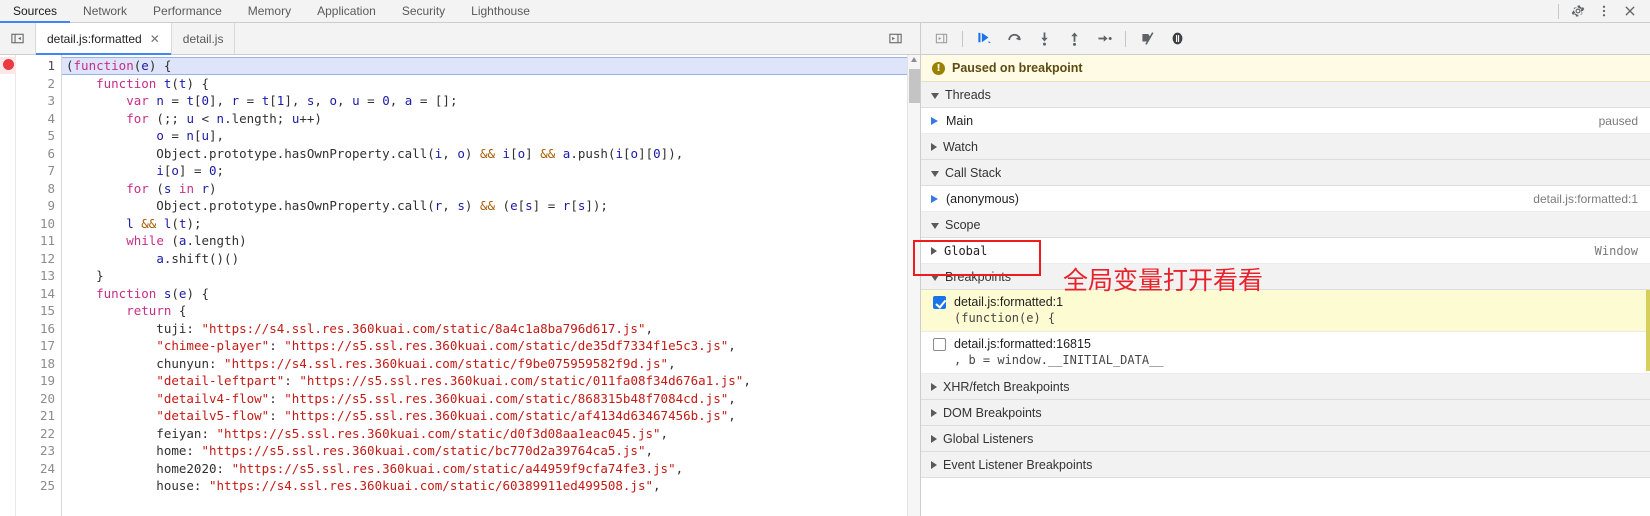 This screenshot has width=1650, height=516. I want to click on frame-location: detail.js:formatted:1, so click(1585, 198).